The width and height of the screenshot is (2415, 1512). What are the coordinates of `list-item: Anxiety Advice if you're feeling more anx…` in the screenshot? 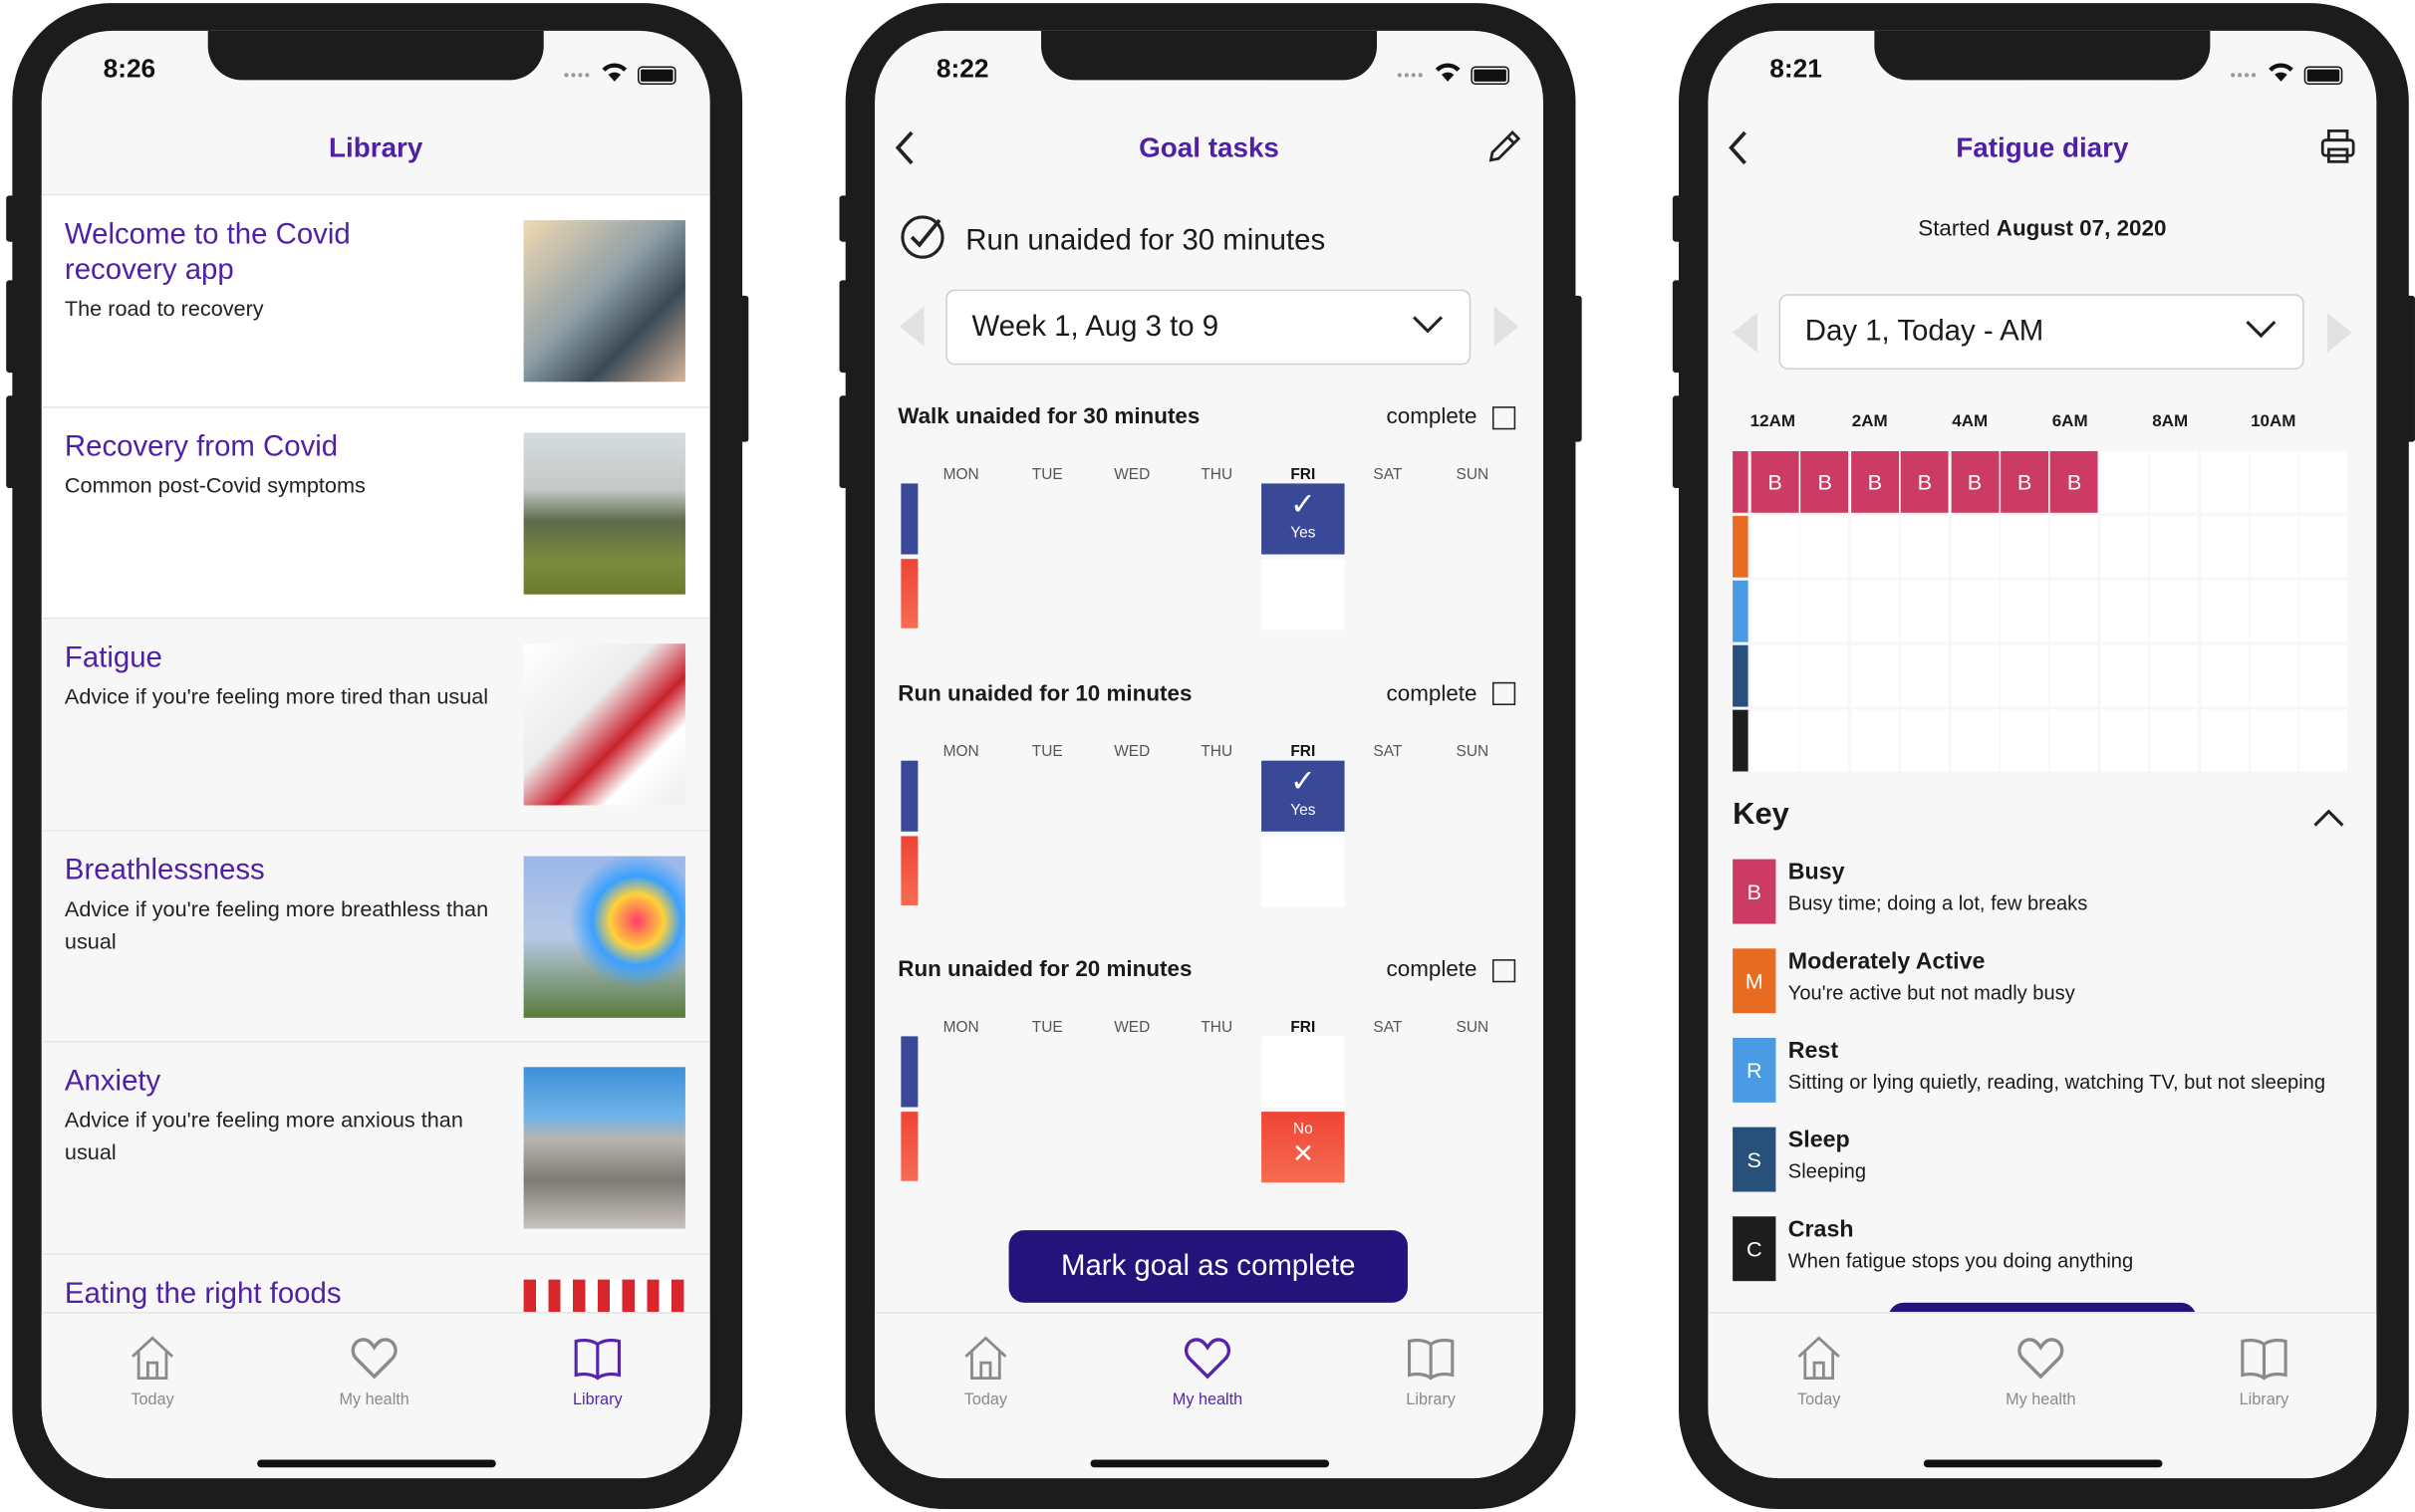 It's located at (376, 1148).